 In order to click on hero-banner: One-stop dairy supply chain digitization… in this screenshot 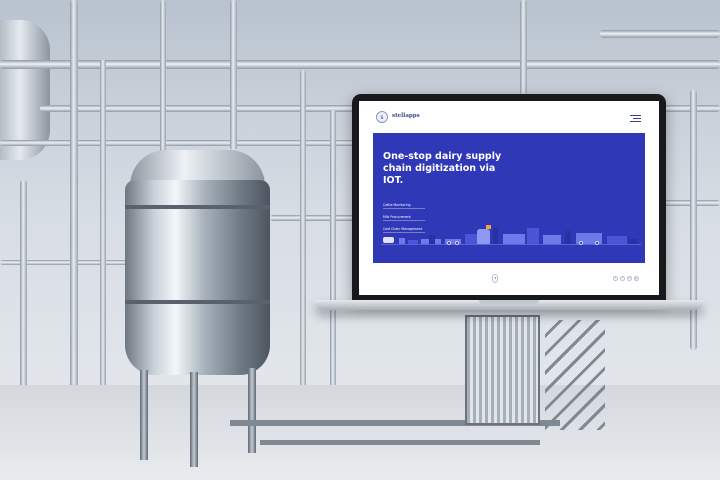, I will do `click(509, 198)`.